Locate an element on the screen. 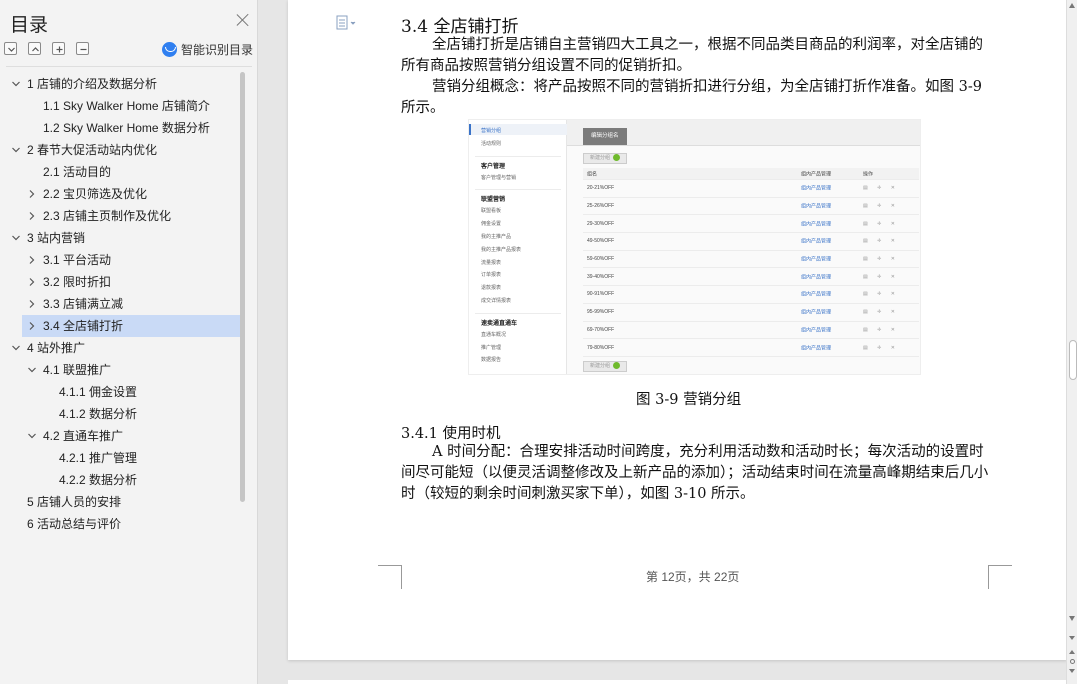  toc-item: 3.4 全店铺打折 is located at coordinates (131, 326).